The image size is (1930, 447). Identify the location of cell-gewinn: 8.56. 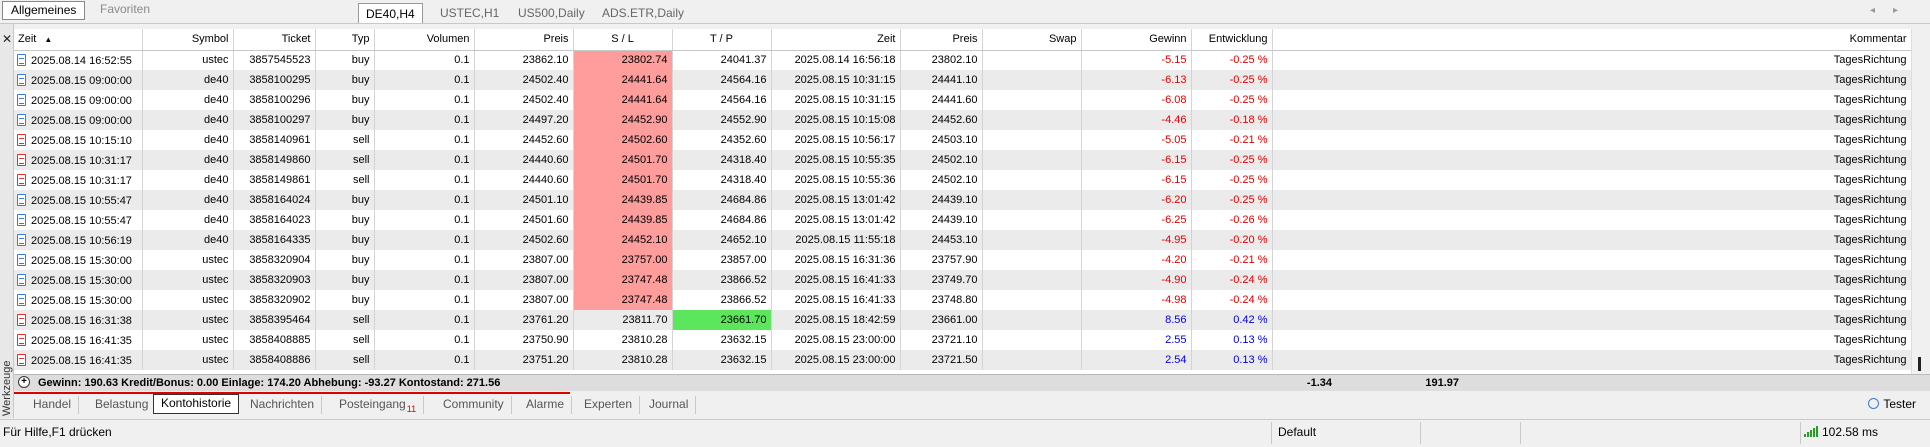
(1136, 320).